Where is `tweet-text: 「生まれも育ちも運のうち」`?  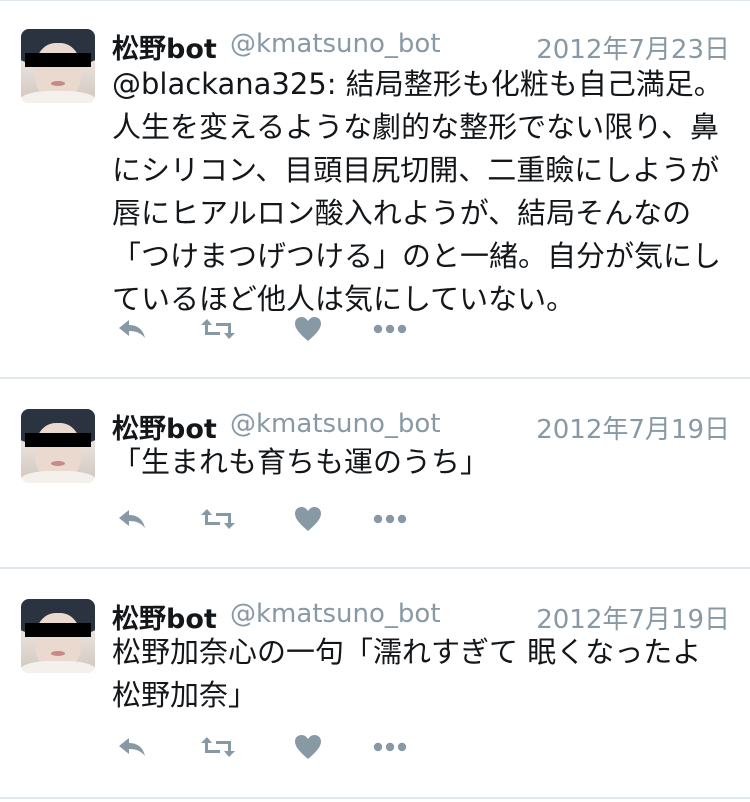 tweet-text: 「生まれも育ちも運のうち」 is located at coordinates (301, 462).